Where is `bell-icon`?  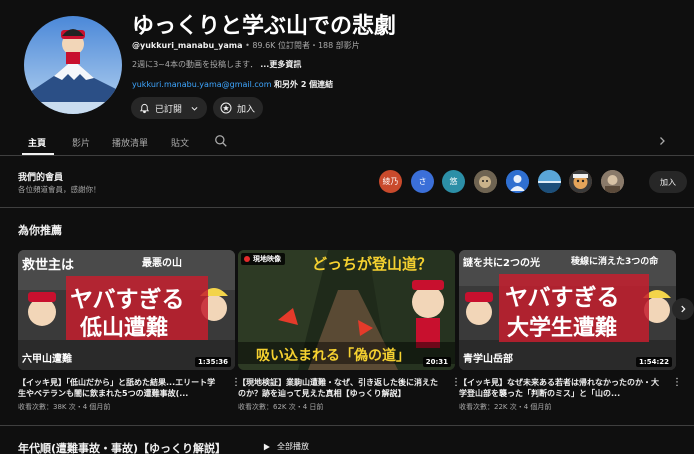 bell-icon is located at coordinates (144, 108).